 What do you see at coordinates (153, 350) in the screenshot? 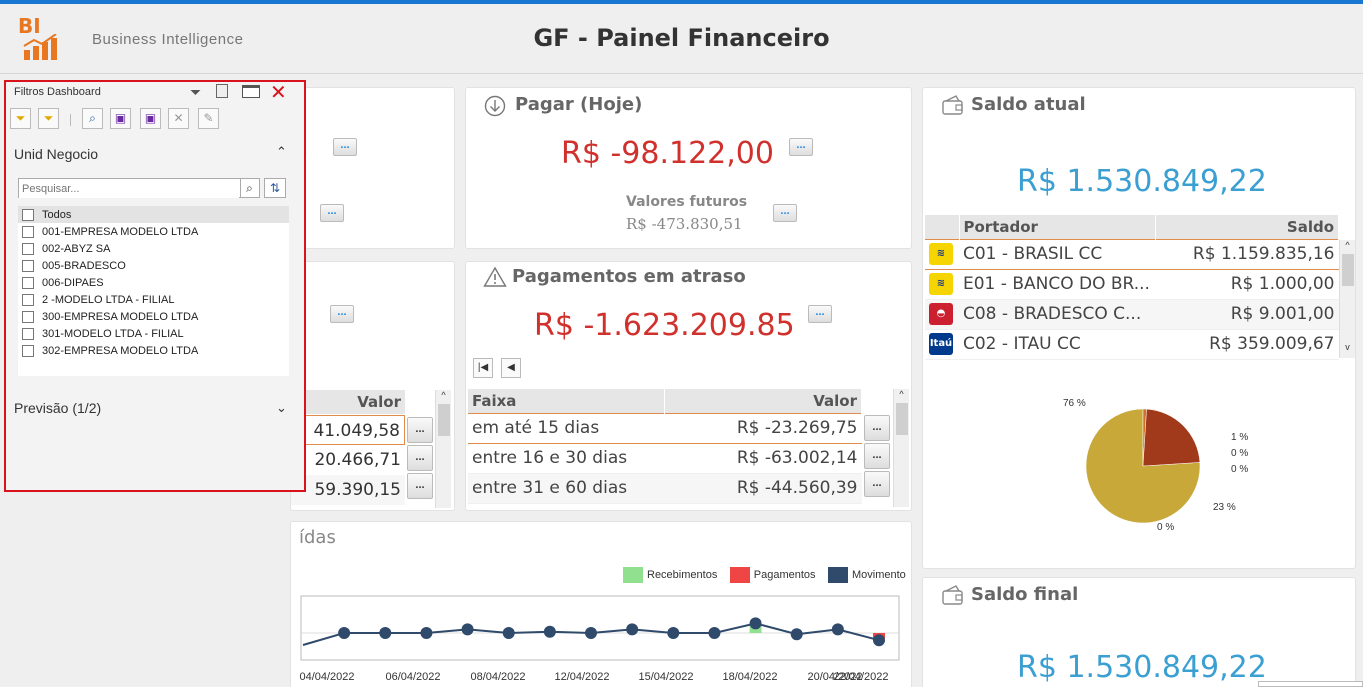
I see `filter-list-item: 302-EMPRESA MODELO LTDA` at bounding box center [153, 350].